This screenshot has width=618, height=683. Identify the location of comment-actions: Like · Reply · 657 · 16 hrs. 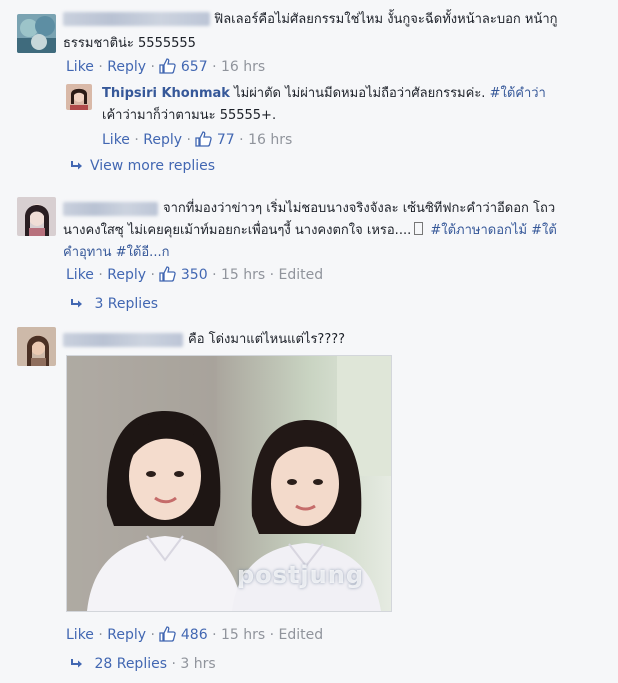
(165, 66).